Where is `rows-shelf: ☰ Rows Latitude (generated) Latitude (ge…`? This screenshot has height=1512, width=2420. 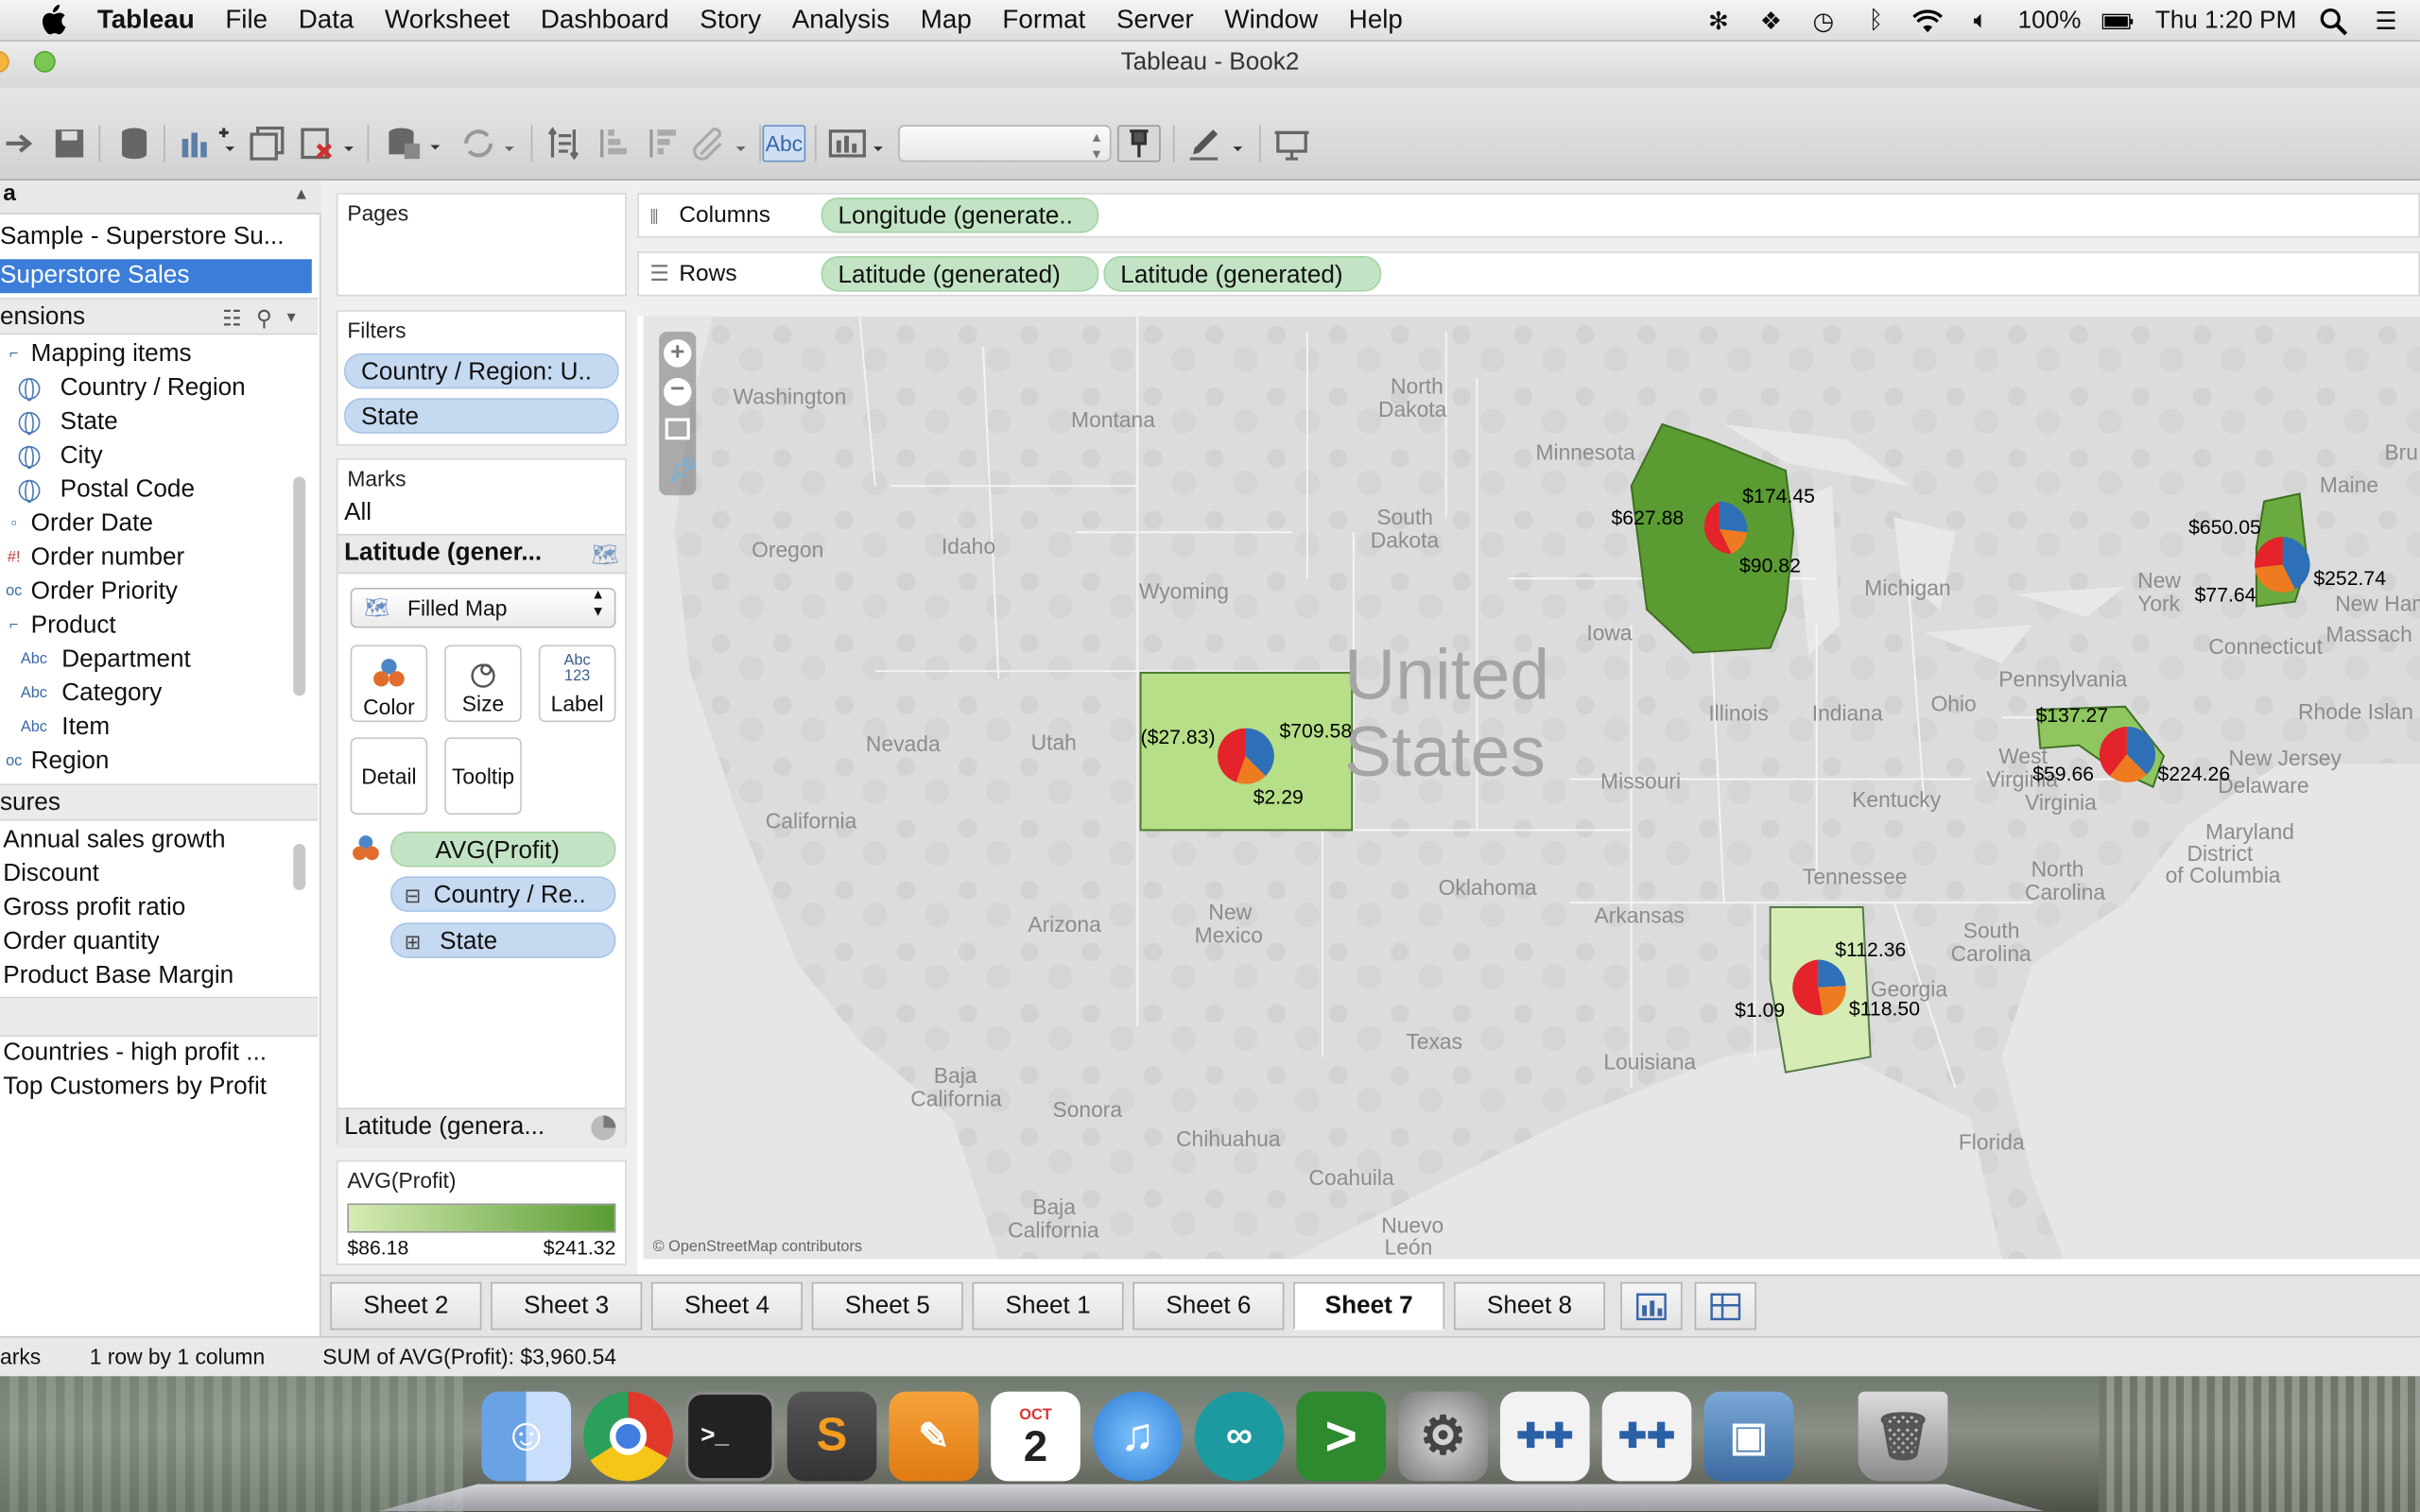 rows-shelf: ☰ Rows Latitude (generated) Latitude (ge… is located at coordinates (1528, 274).